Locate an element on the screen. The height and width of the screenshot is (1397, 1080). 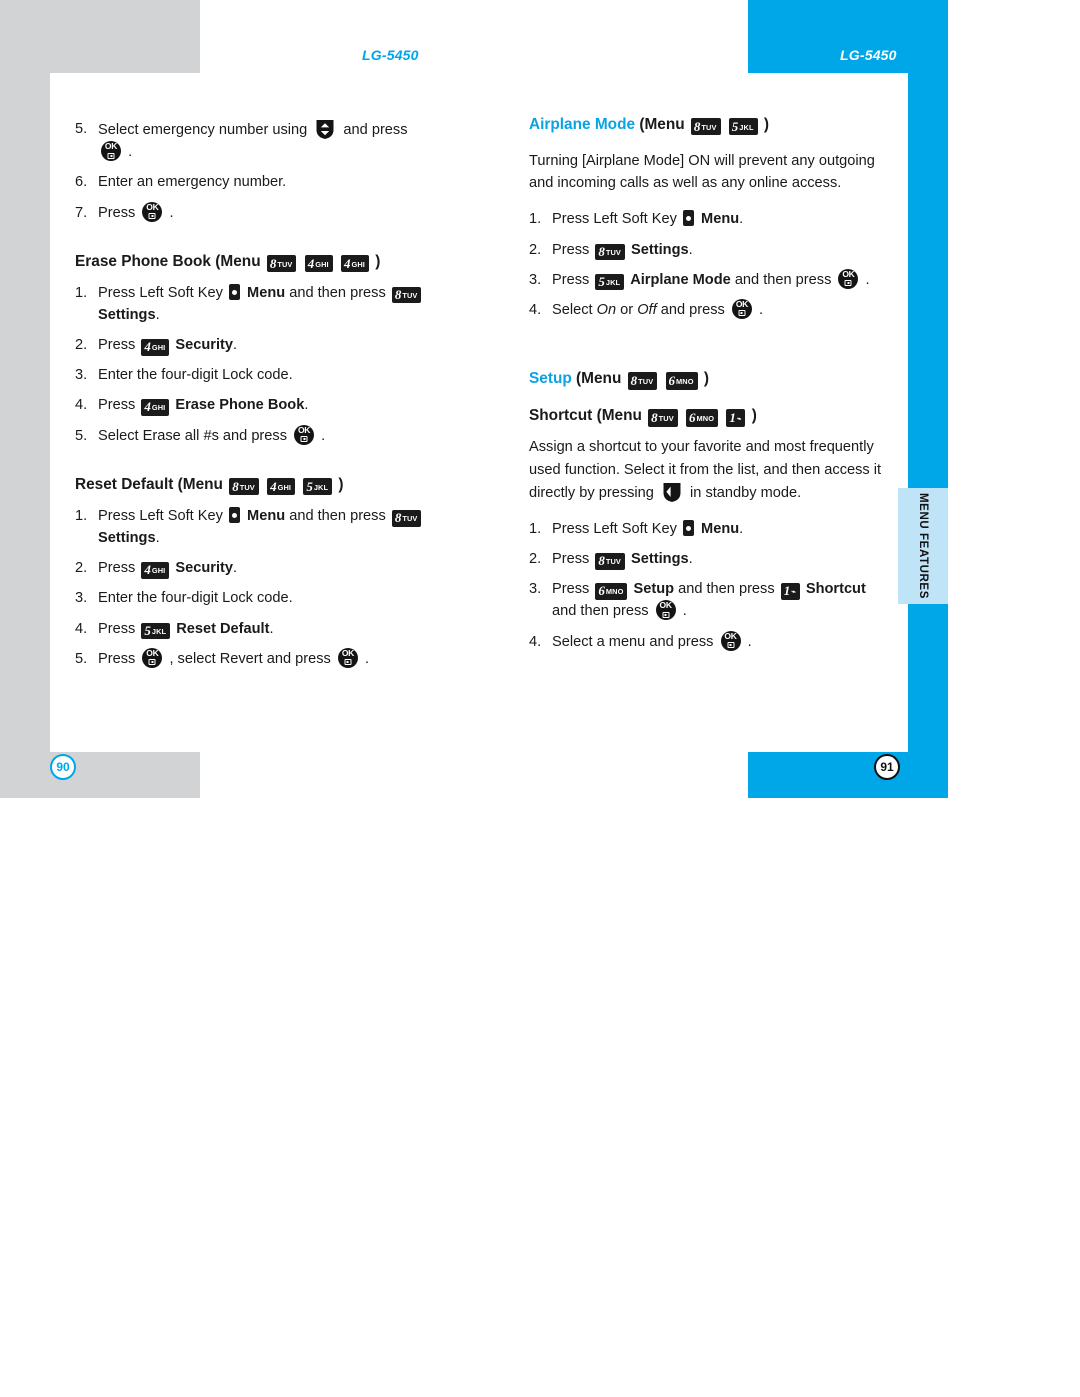
step-italic-on: On is located at coordinates (606, 309).